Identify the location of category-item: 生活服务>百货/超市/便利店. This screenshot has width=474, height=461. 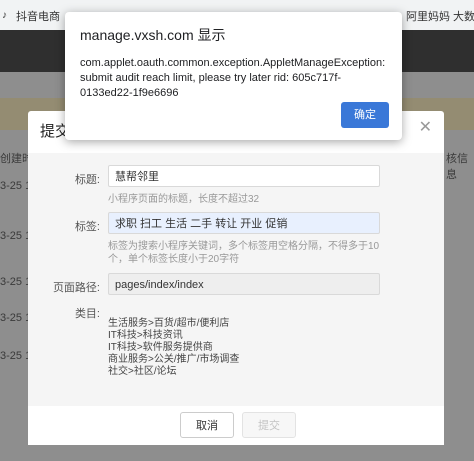
(169, 323).